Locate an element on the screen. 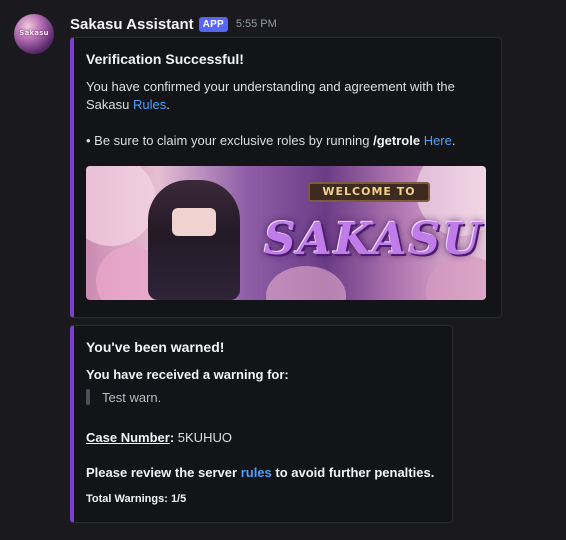 This screenshot has height=540, width=566. rules-link: Rules is located at coordinates (149, 104).